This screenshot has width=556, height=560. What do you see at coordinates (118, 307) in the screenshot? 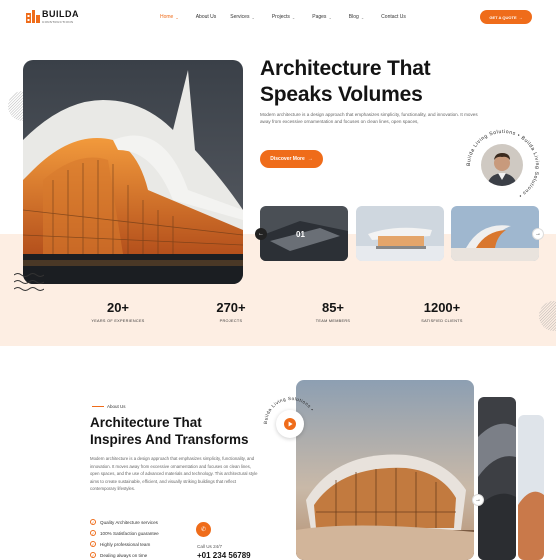
I see `stat-value-years: 20+` at bounding box center [118, 307].